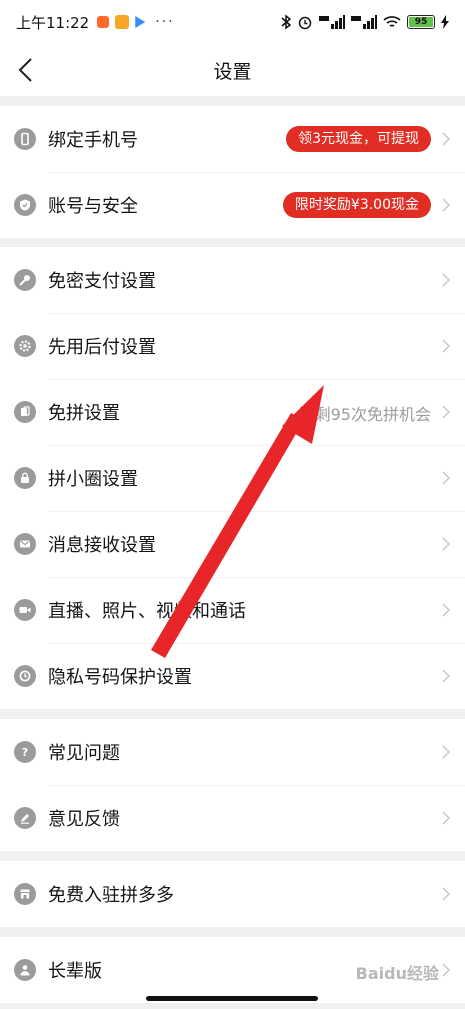  Describe the element at coordinates (93, 479) in the screenshot. I see `settings-item-label: 拼小圈设置` at that location.